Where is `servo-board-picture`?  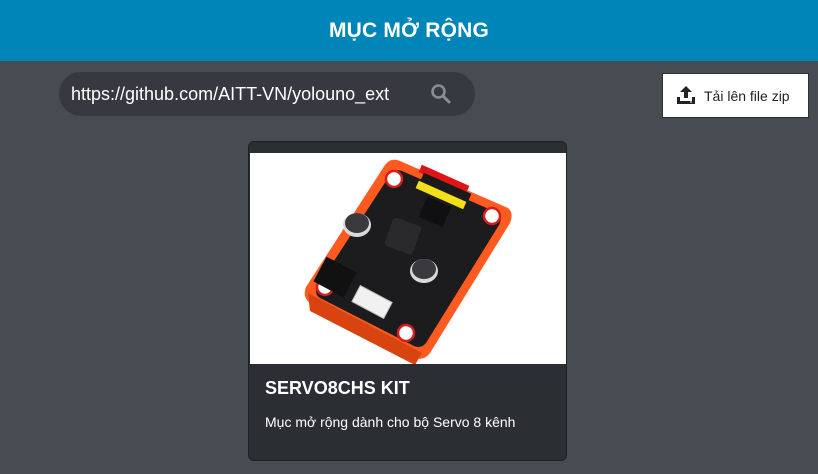
servo-board-picture is located at coordinates (408, 262).